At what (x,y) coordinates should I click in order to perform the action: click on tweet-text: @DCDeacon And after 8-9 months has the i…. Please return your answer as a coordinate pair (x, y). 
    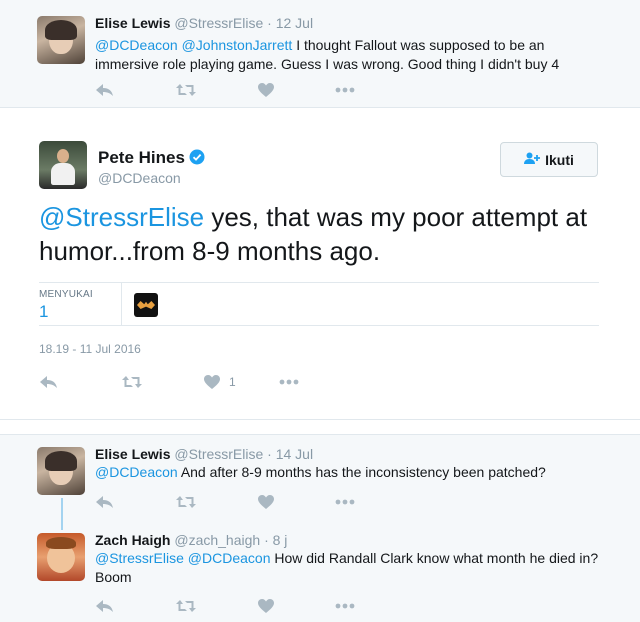
    Looking at the image, I should click on (360, 472).